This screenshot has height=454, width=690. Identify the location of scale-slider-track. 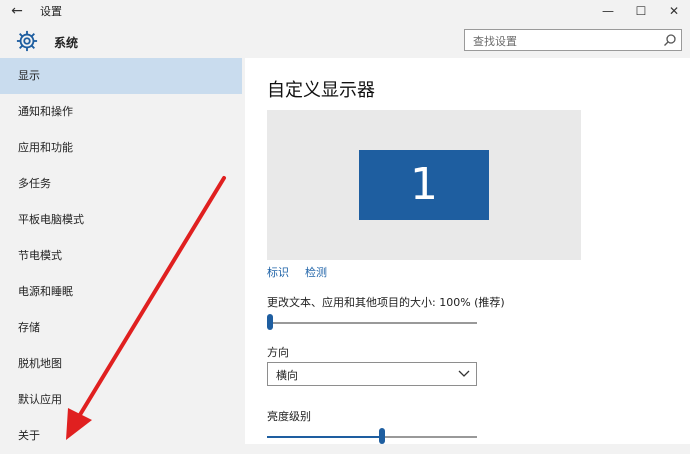
(372, 323).